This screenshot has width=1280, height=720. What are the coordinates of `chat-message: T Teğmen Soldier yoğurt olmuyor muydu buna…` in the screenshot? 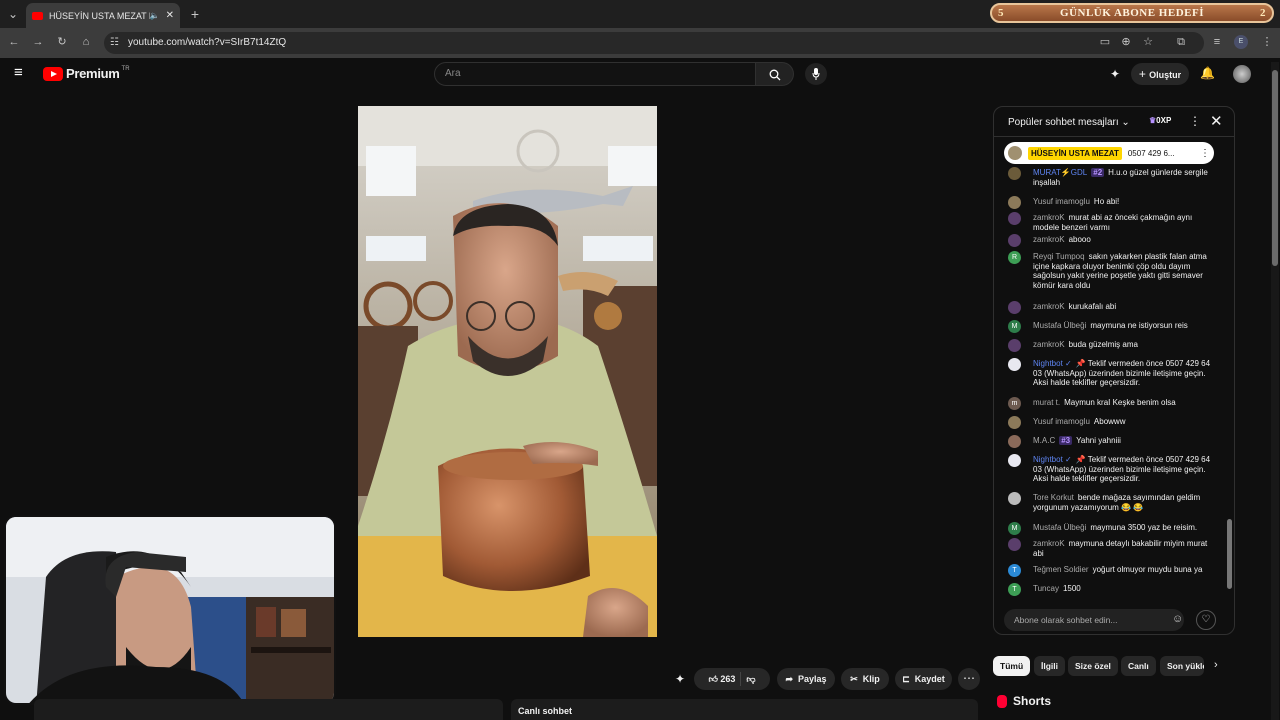 It's located at (1112, 570).